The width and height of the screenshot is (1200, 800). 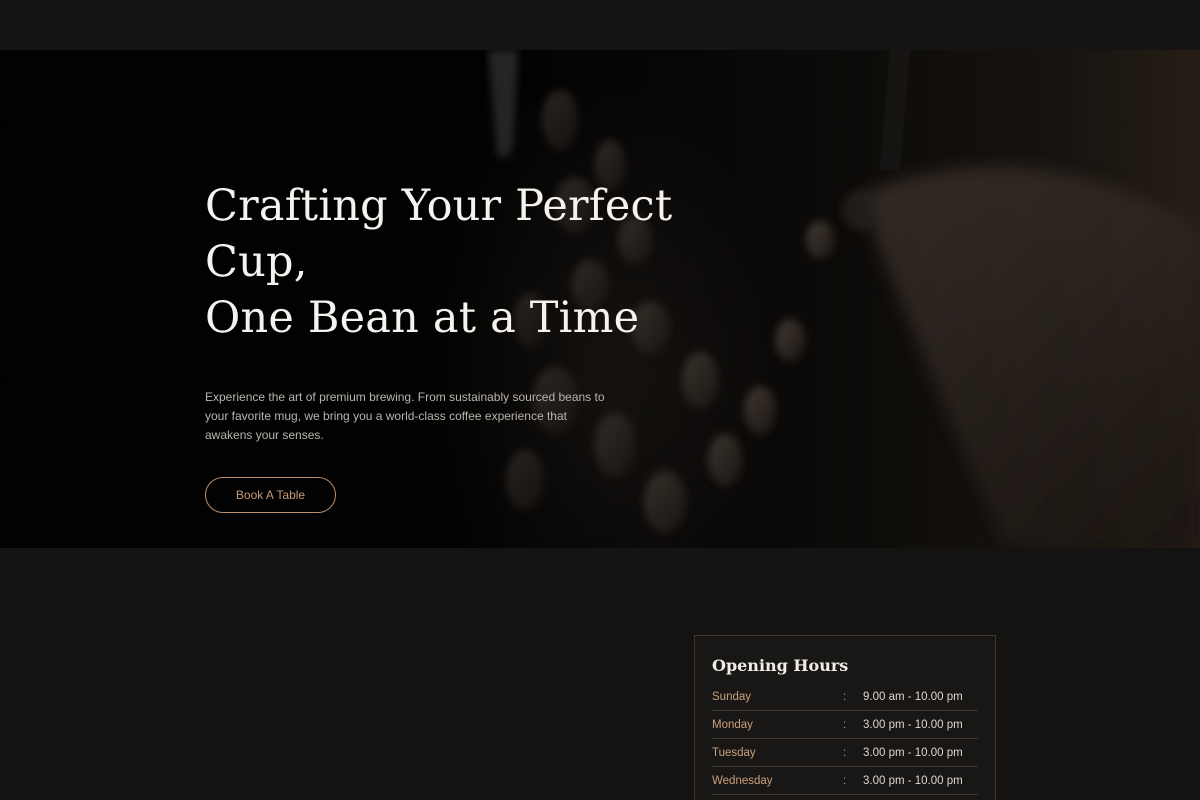 I want to click on opening-hours-row: Wednesday : 3.00 pm - 10.00 pm, so click(x=845, y=781).